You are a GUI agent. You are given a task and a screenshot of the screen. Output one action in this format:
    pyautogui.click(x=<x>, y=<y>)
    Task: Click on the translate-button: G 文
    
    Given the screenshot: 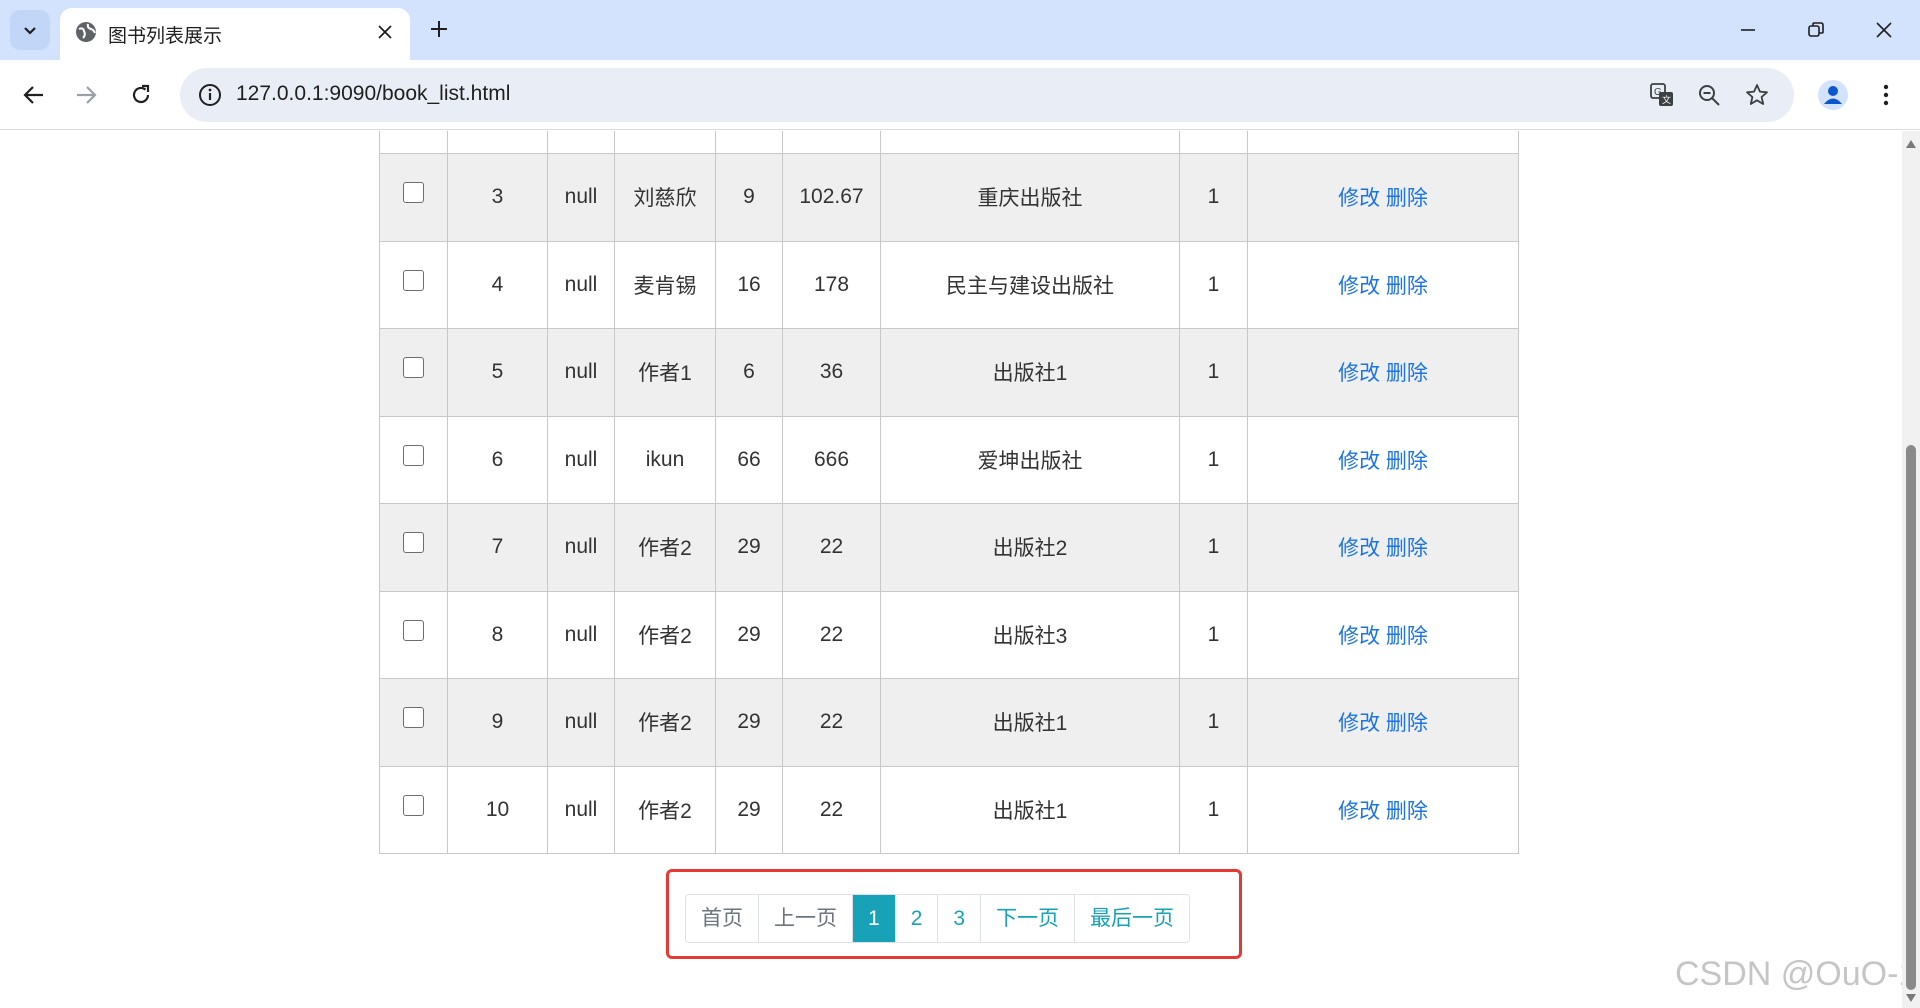 What is the action you would take?
    pyautogui.click(x=1662, y=95)
    